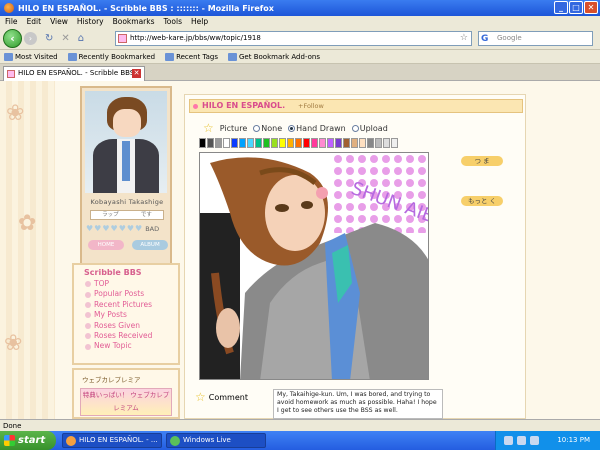 This screenshot has height=460, width=600. I want to click on tray-messenger-icon, so click(521, 440).